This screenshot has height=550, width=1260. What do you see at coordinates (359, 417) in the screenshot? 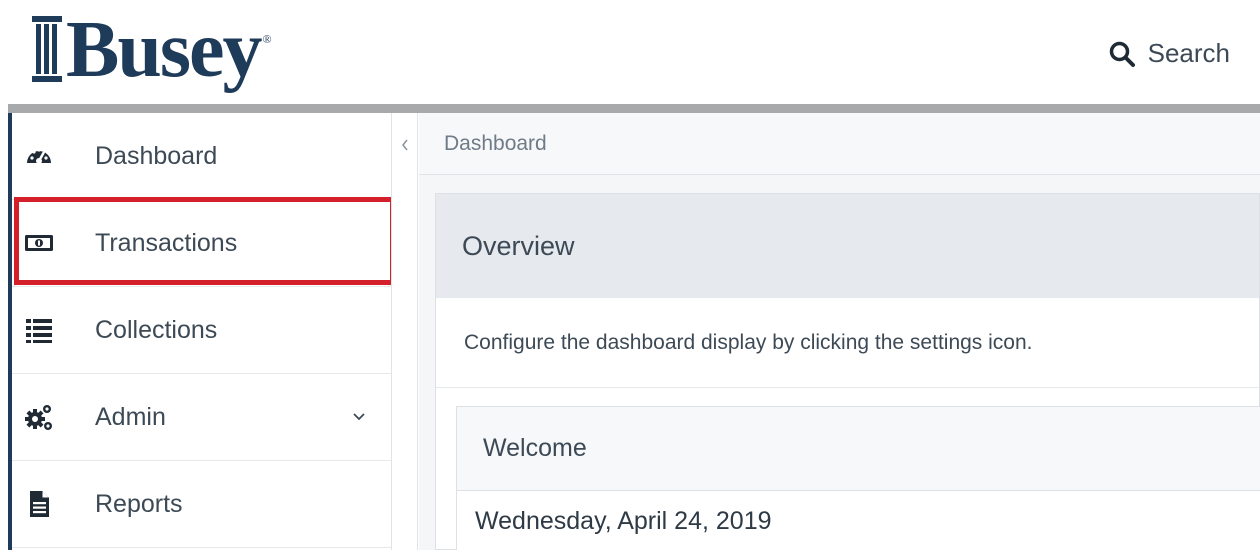
I see `chevron-down-icon` at bounding box center [359, 417].